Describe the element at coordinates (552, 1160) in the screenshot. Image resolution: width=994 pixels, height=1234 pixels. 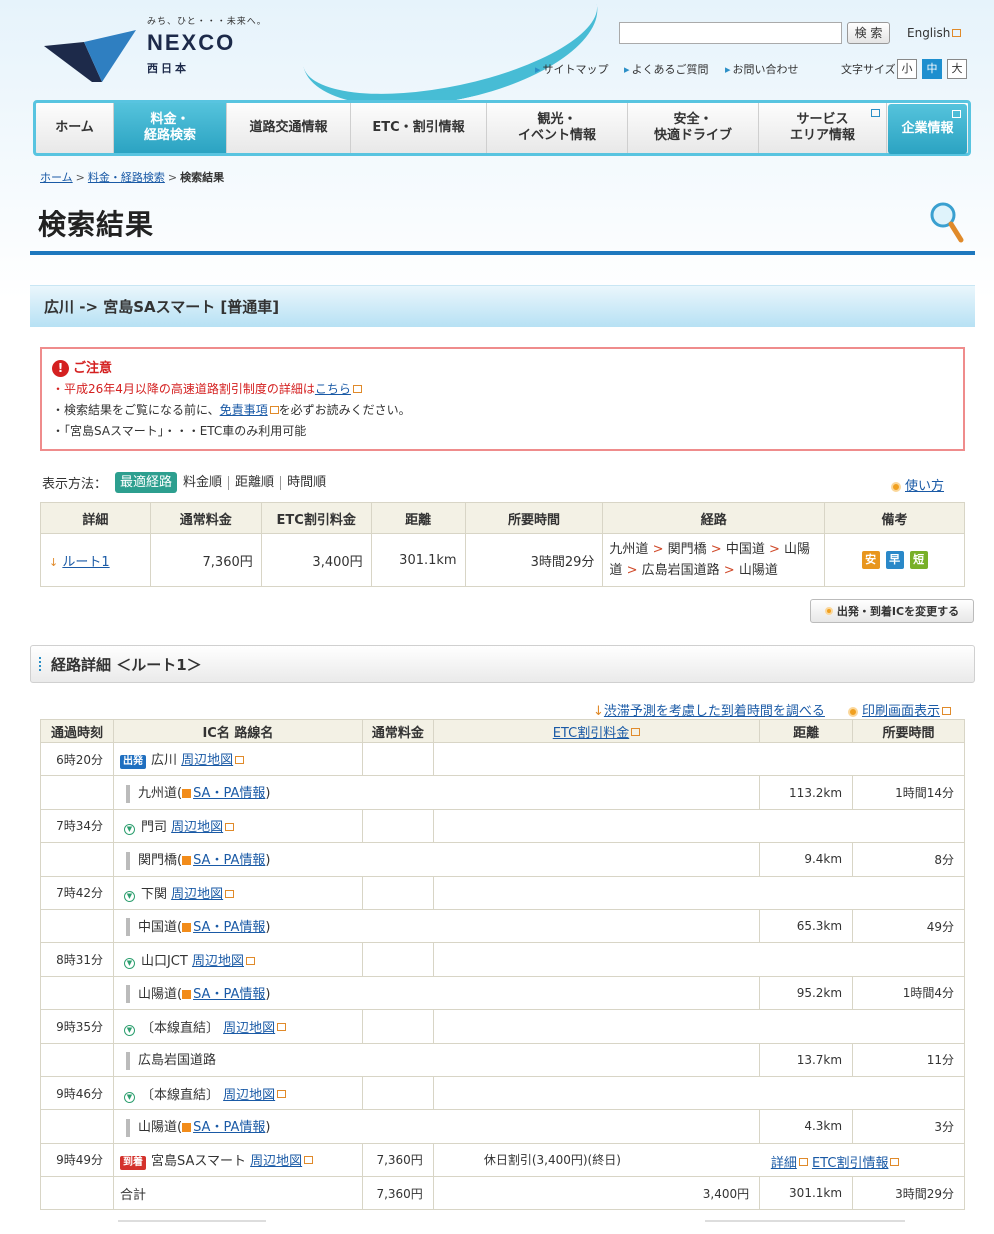
I see `holiday-discount: 休日割引(3,400円)(終日)` at that location.